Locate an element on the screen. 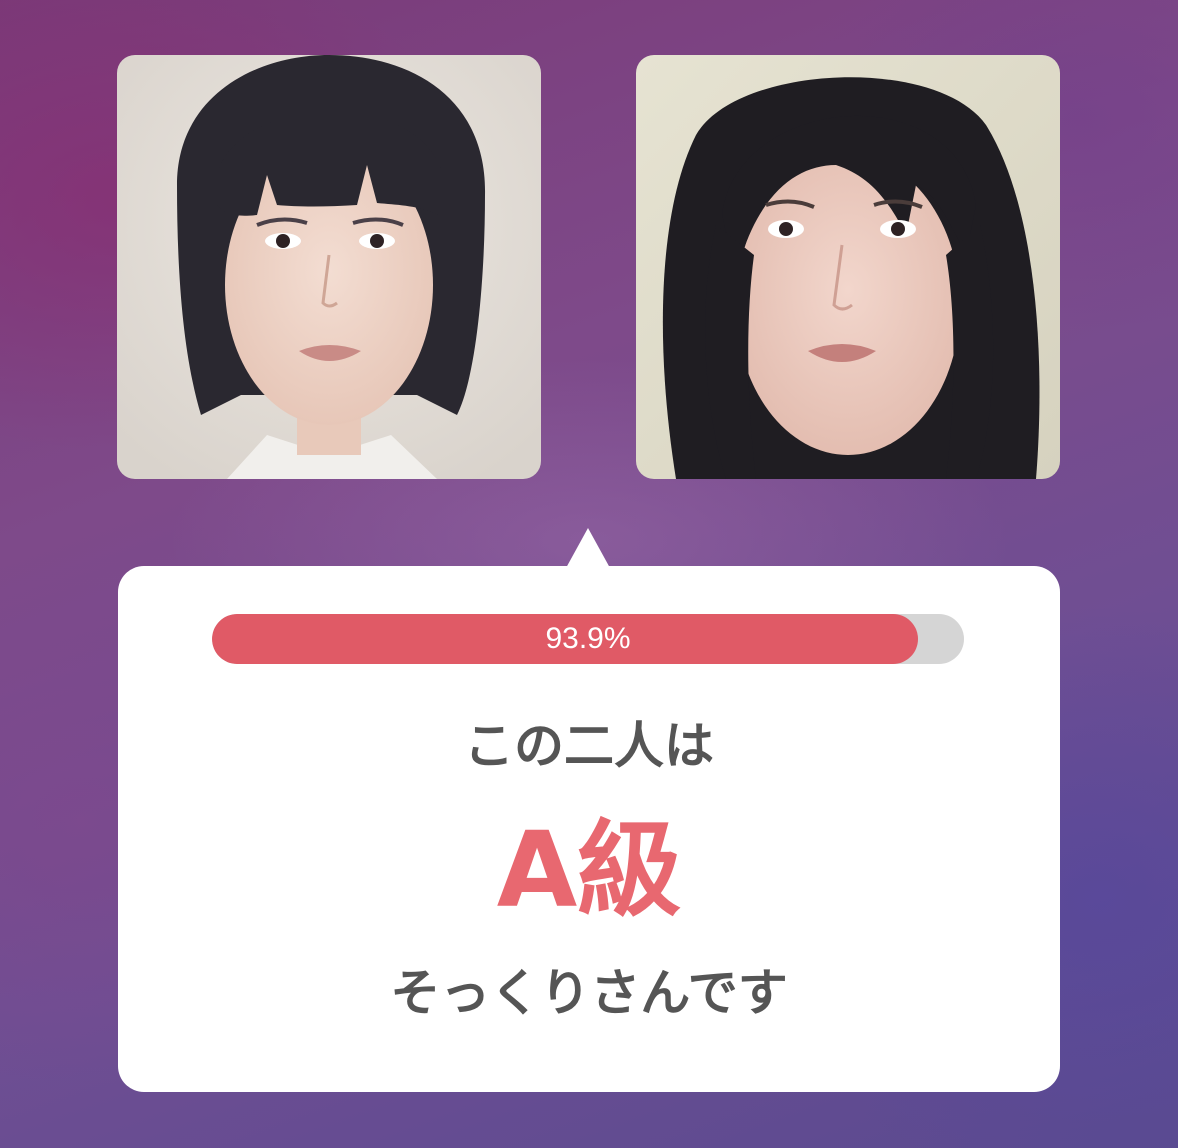  portrait-short-hair-image is located at coordinates (329, 267).